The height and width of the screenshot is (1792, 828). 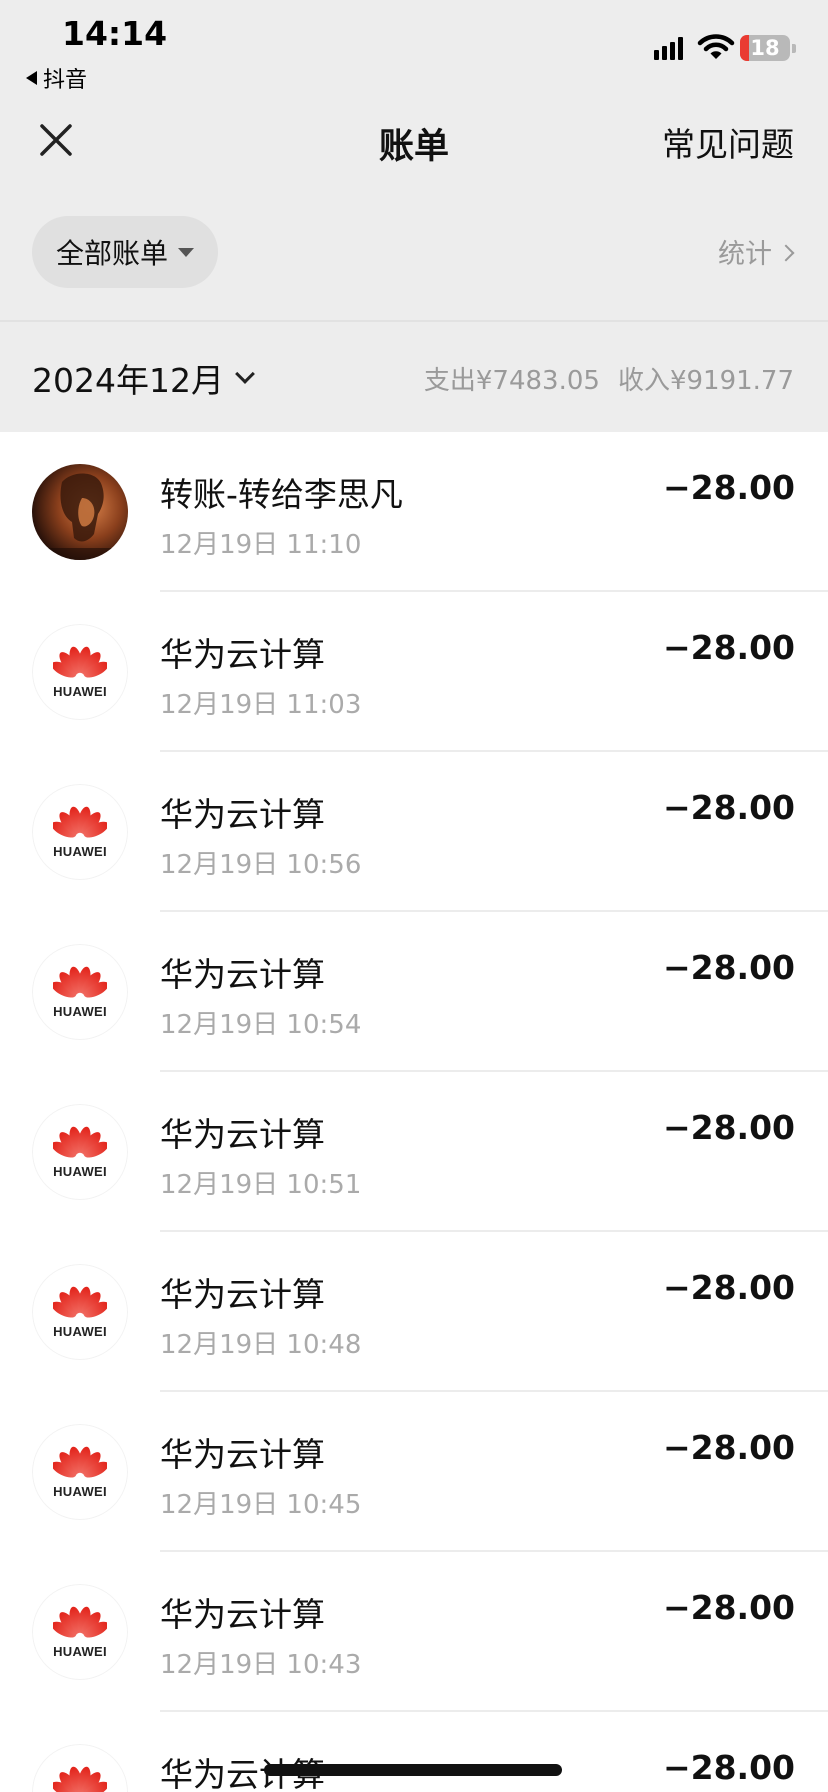 I want to click on transaction-date: 12月19日 10:48, so click(x=261, y=1345).